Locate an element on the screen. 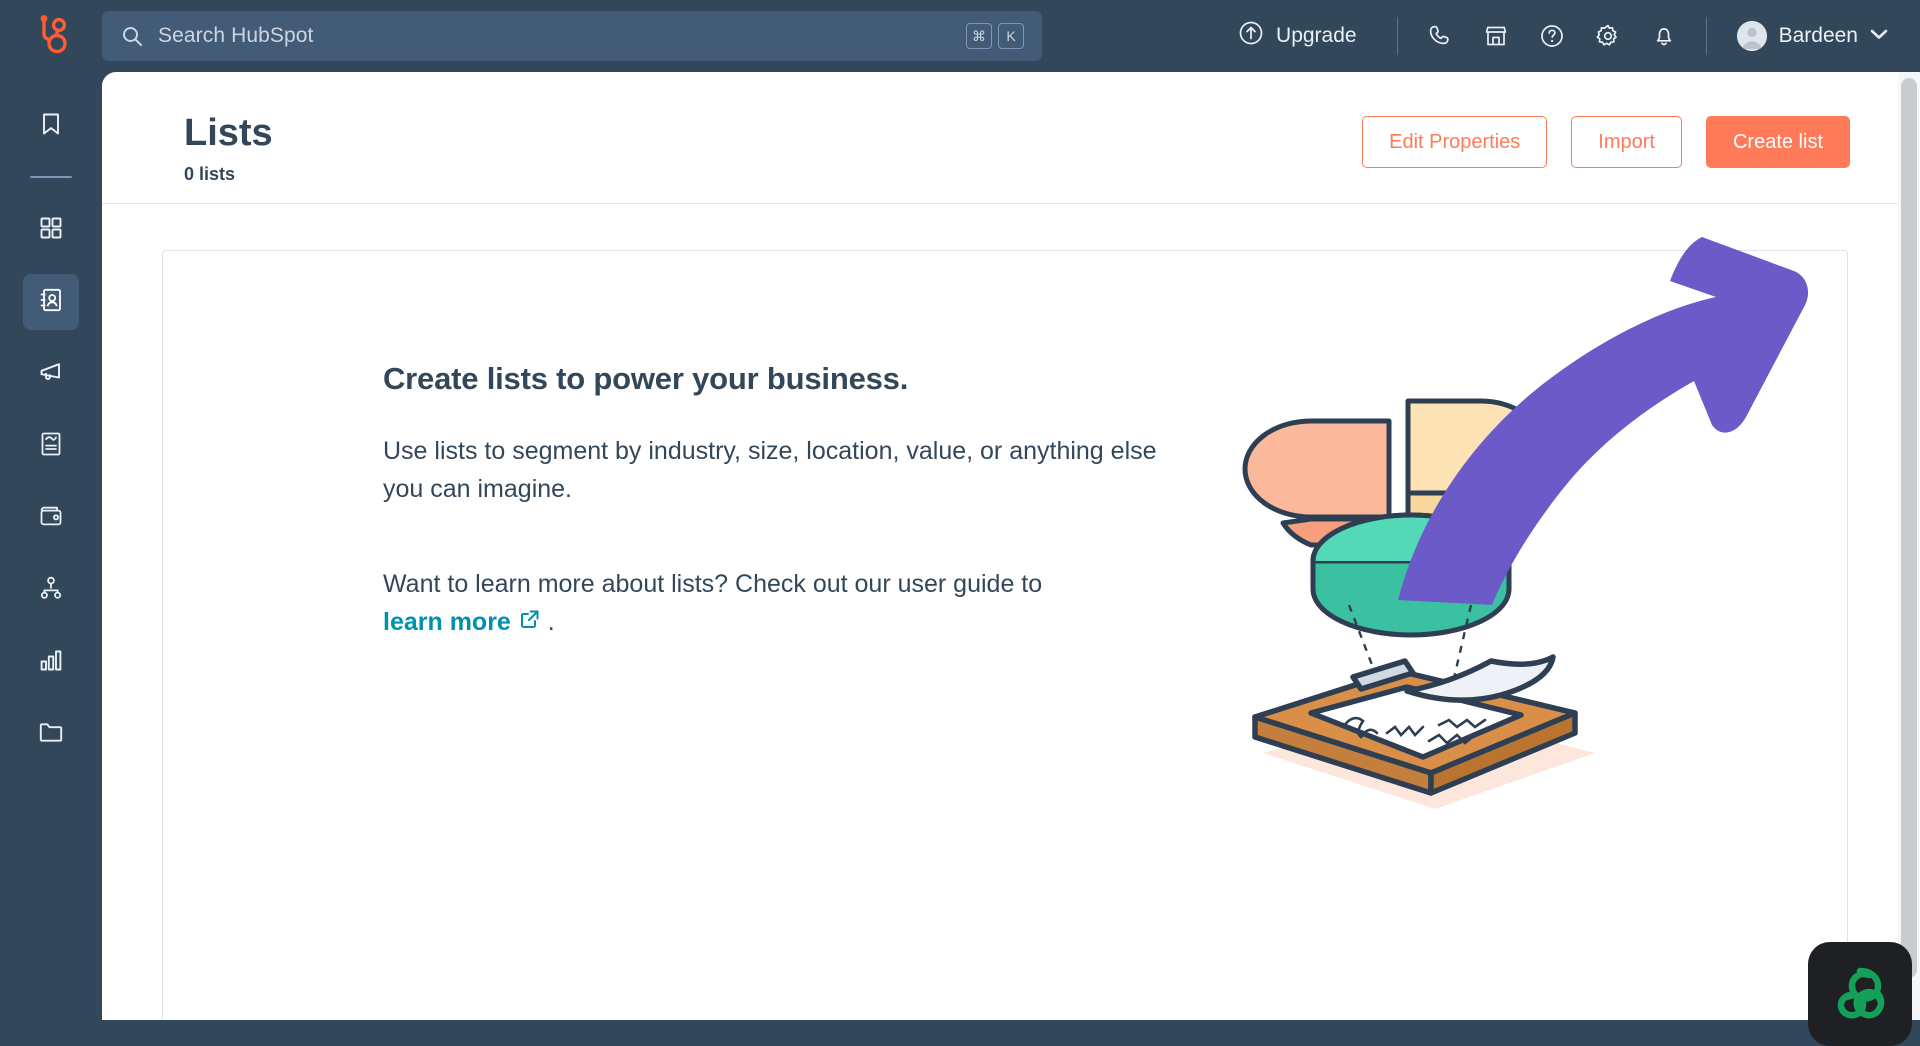  search-icon is located at coordinates (132, 36).